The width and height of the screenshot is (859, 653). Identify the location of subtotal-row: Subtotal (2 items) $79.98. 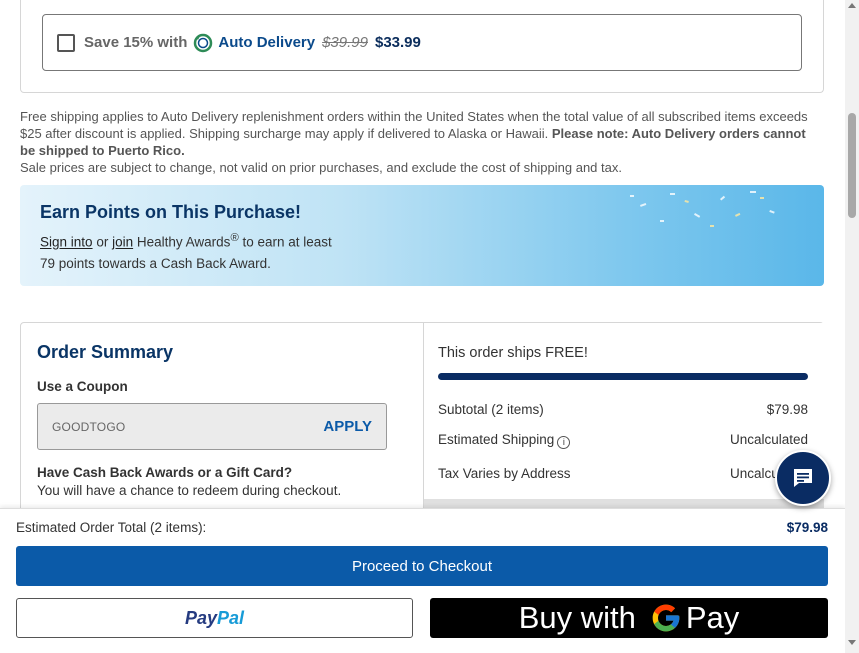
(623, 409).